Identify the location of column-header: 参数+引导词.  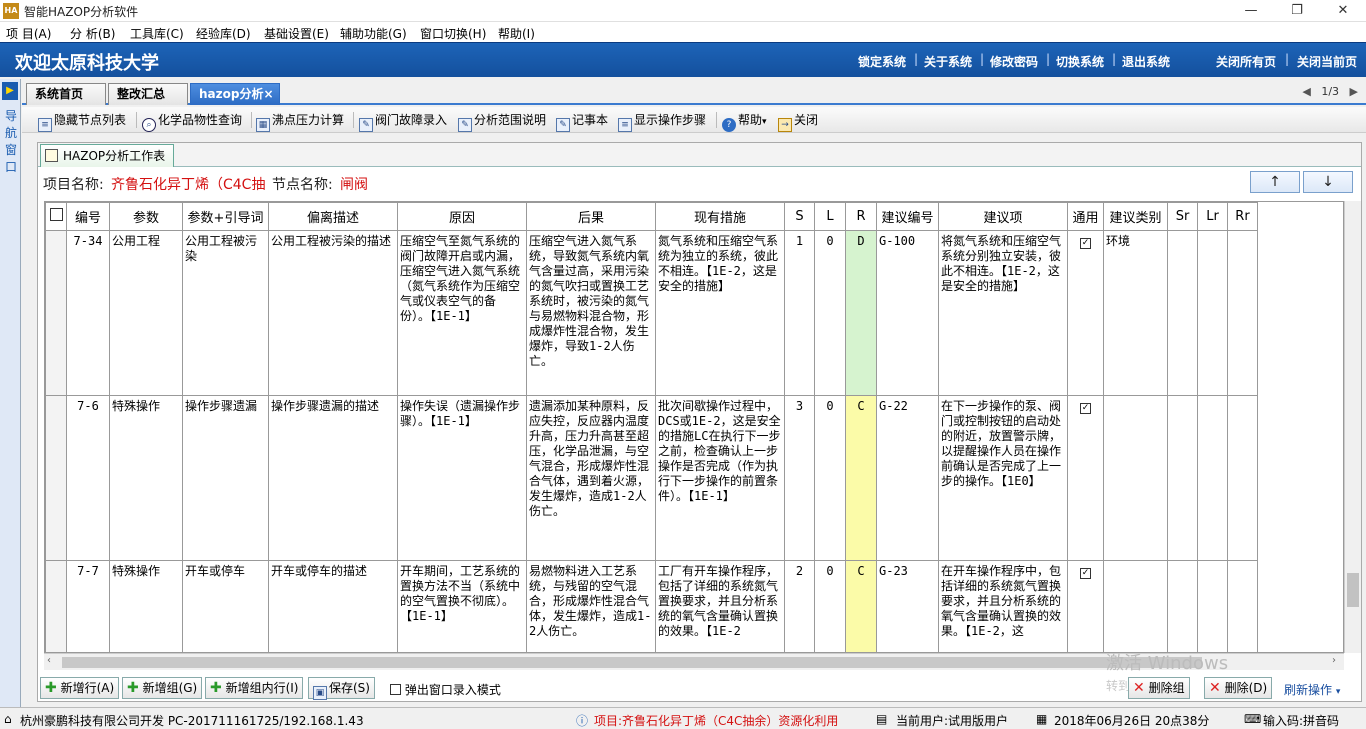
(225, 216).